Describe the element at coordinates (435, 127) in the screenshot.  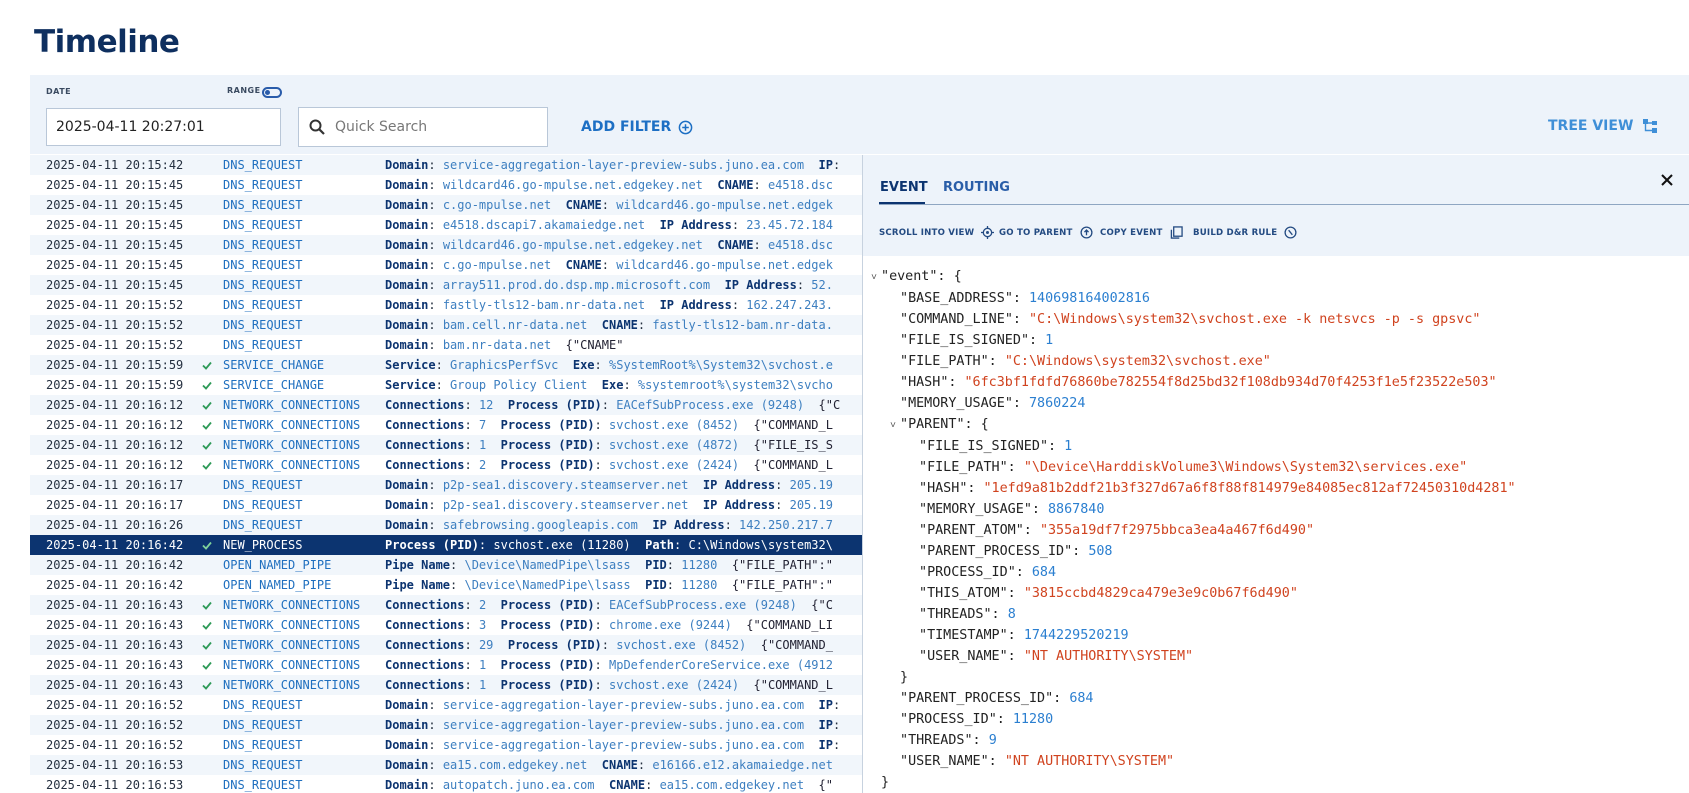
I see `search-input` at that location.